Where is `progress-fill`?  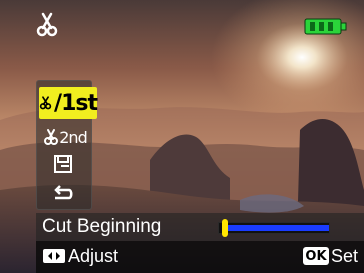
progress-fill is located at coordinates (278, 228).